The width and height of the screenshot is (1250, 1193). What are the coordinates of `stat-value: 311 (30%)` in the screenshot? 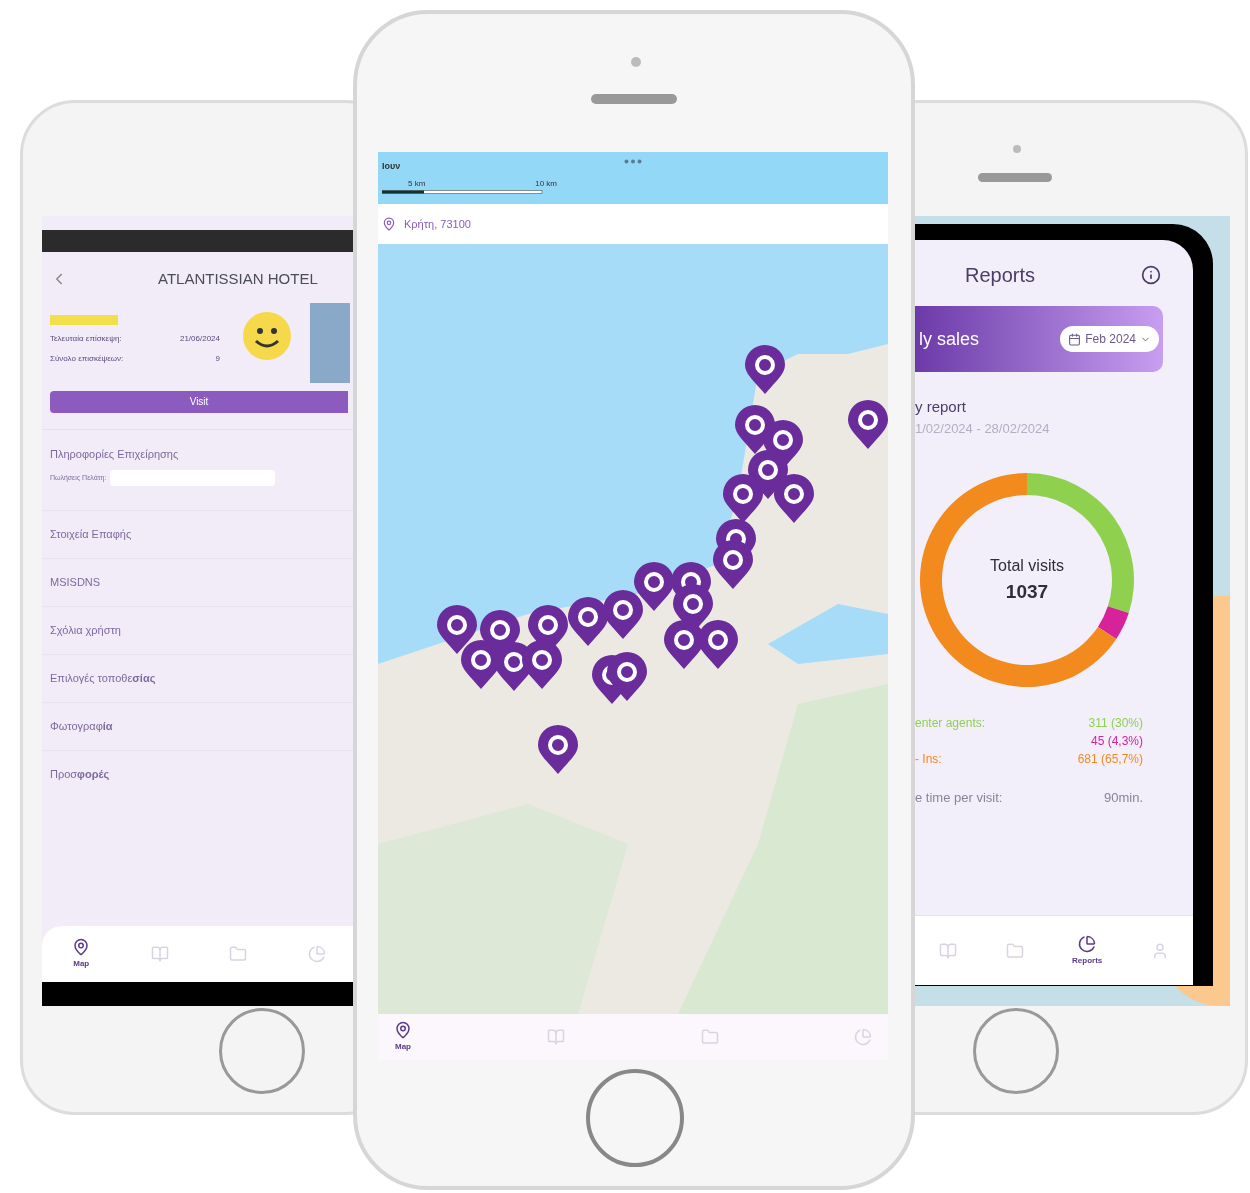 It's located at (1115, 723).